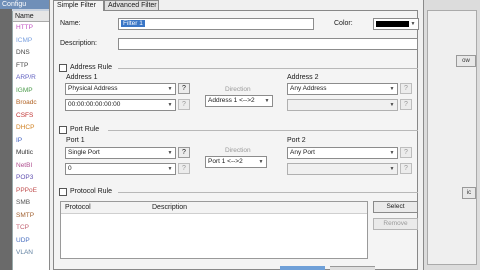 Image resolution: width=480 pixels, height=270 pixels. What do you see at coordinates (25, 215) in the screenshot?
I see `protocol-list-item: SMTP` at bounding box center [25, 215].